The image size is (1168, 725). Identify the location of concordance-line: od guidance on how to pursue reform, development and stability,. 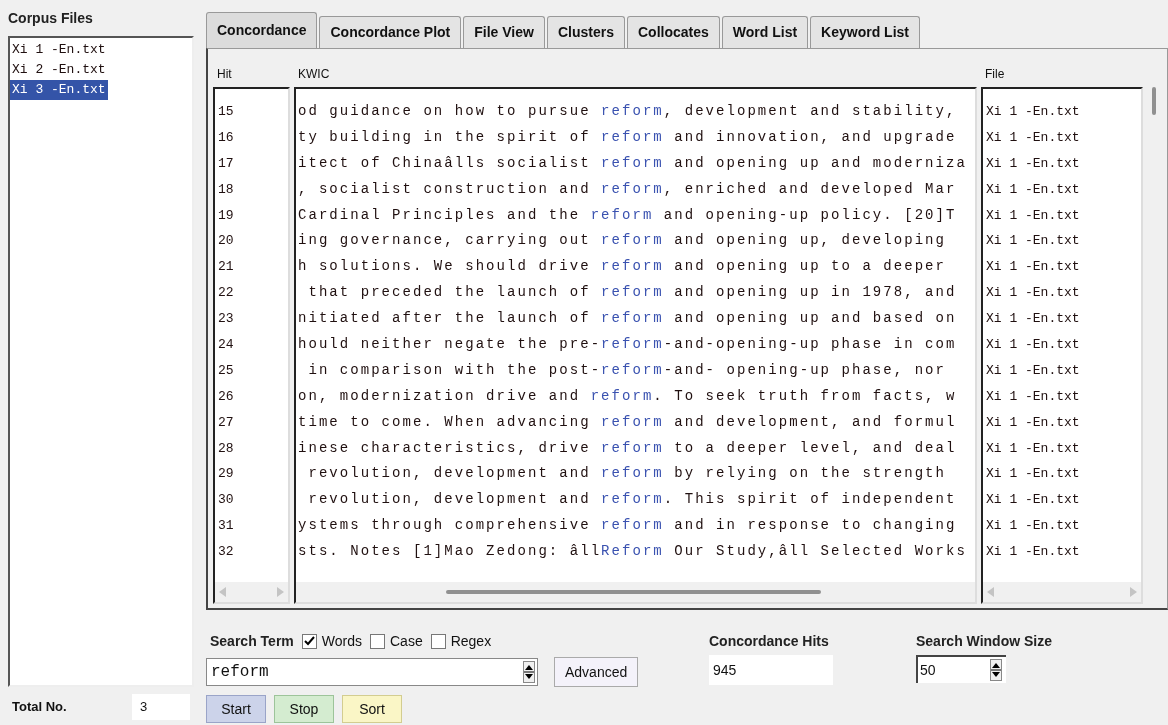
(627, 111).